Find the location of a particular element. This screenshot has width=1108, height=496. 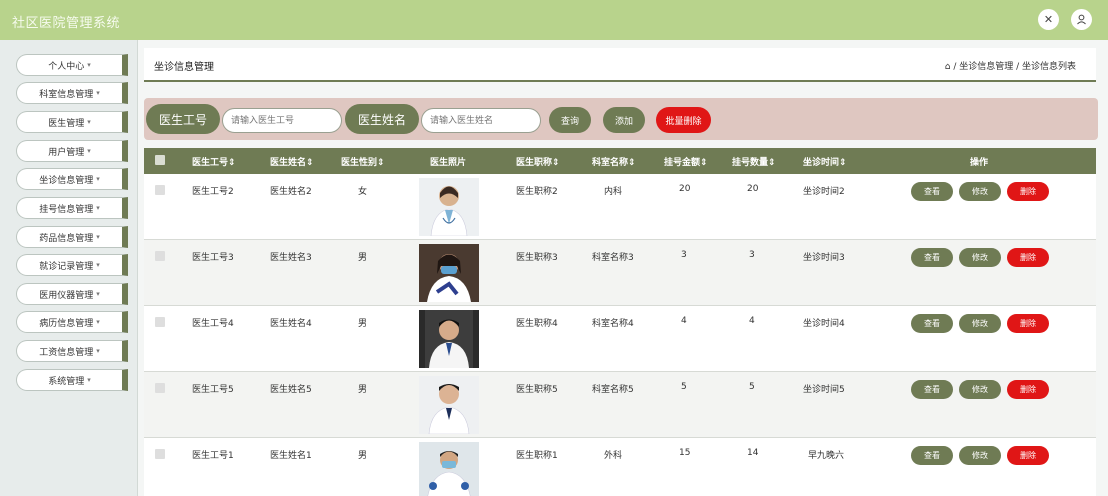

doctor-name-input is located at coordinates (481, 120).